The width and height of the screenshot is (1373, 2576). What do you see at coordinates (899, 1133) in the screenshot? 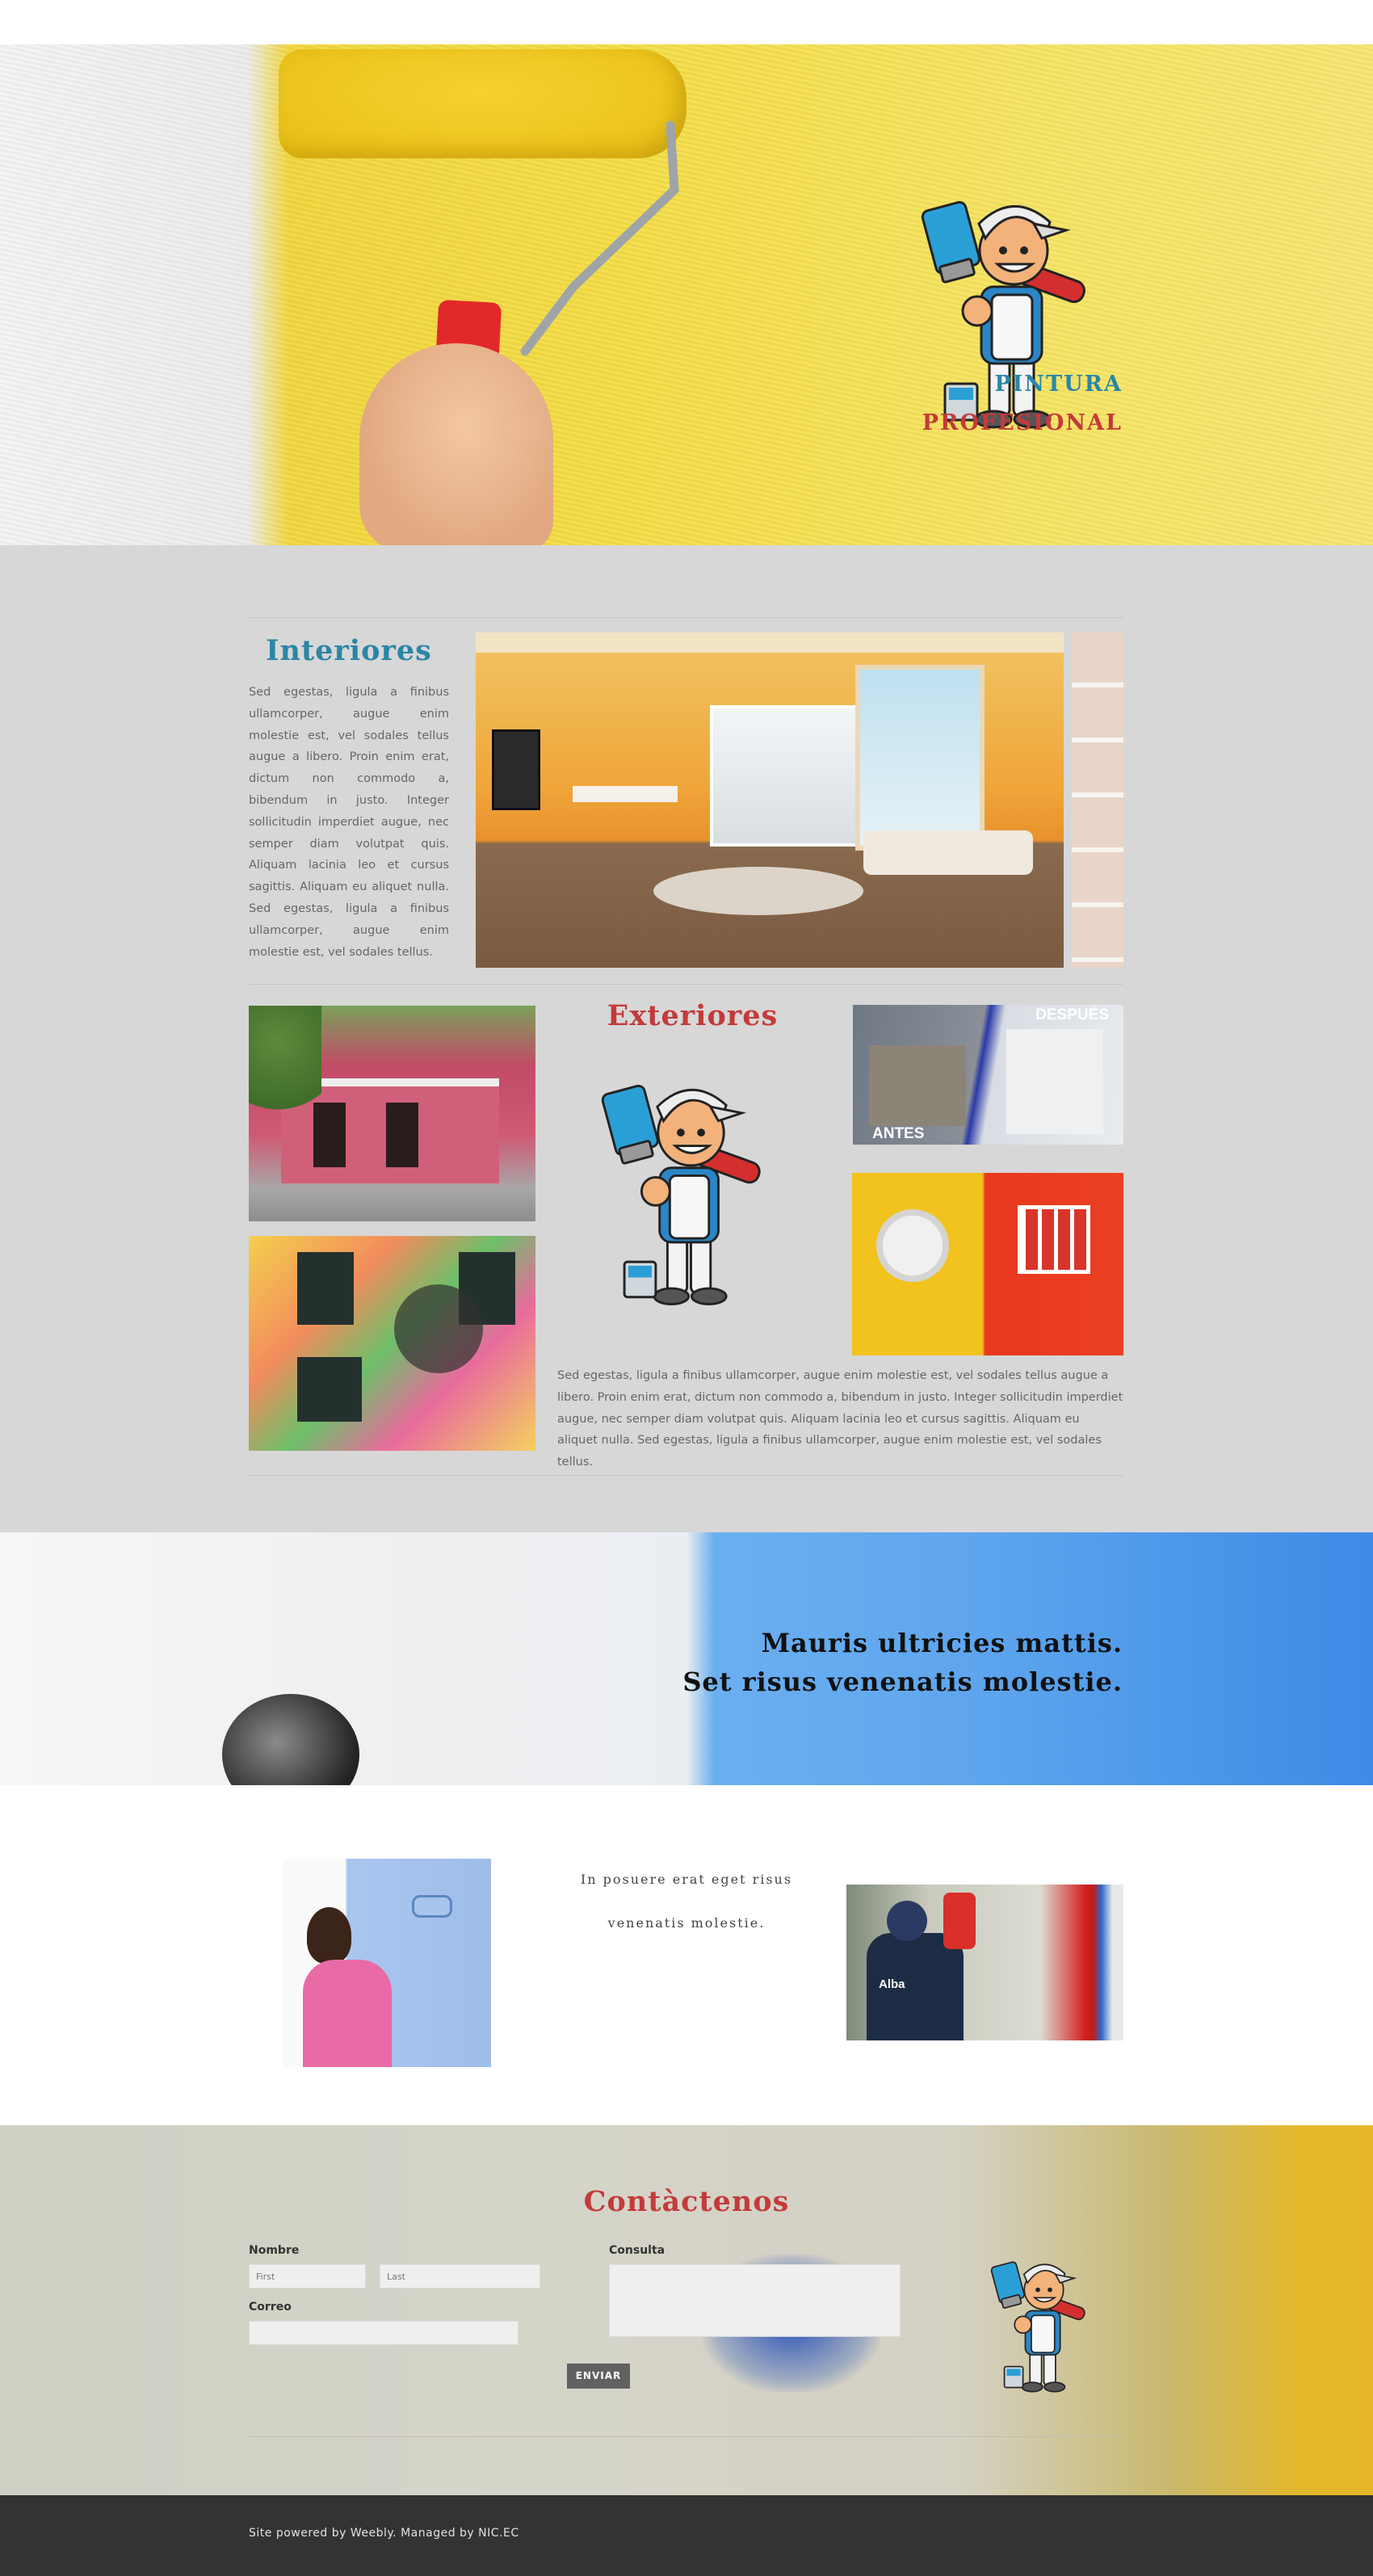
I see `before-badge: ANTES` at bounding box center [899, 1133].